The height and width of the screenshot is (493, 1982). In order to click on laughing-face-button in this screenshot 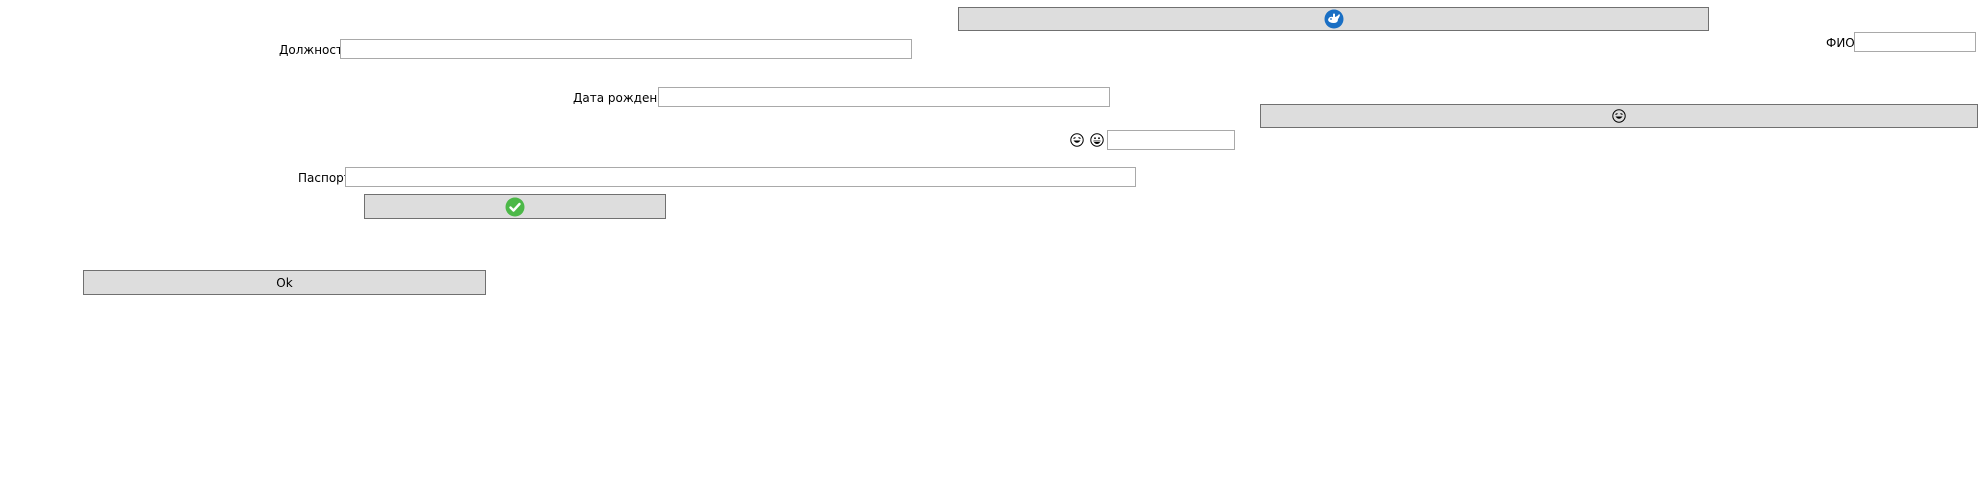, I will do `click(1619, 116)`.